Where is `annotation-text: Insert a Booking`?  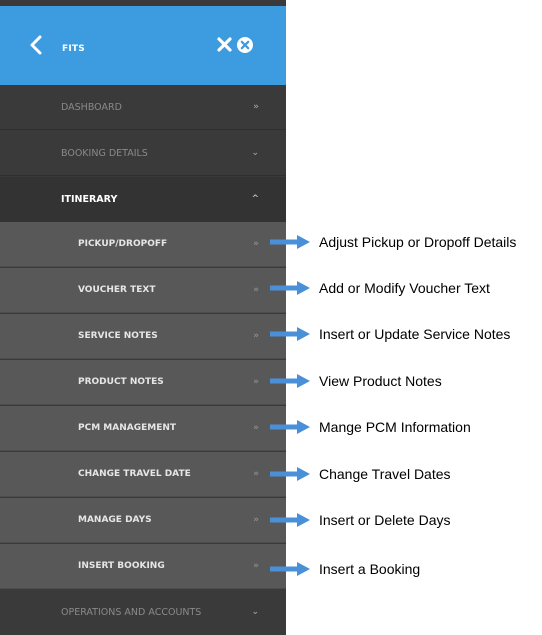 annotation-text: Insert a Booking is located at coordinates (370, 569).